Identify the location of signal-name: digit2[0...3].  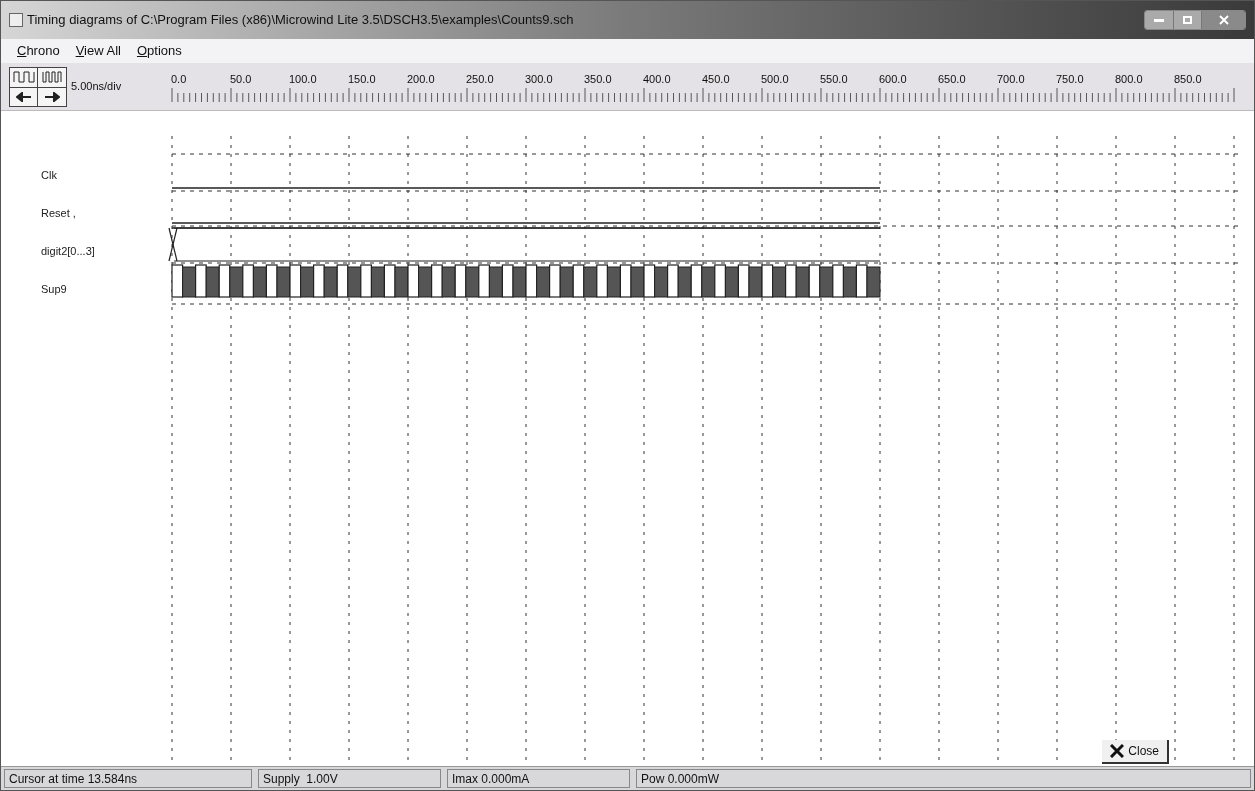
(68, 251).